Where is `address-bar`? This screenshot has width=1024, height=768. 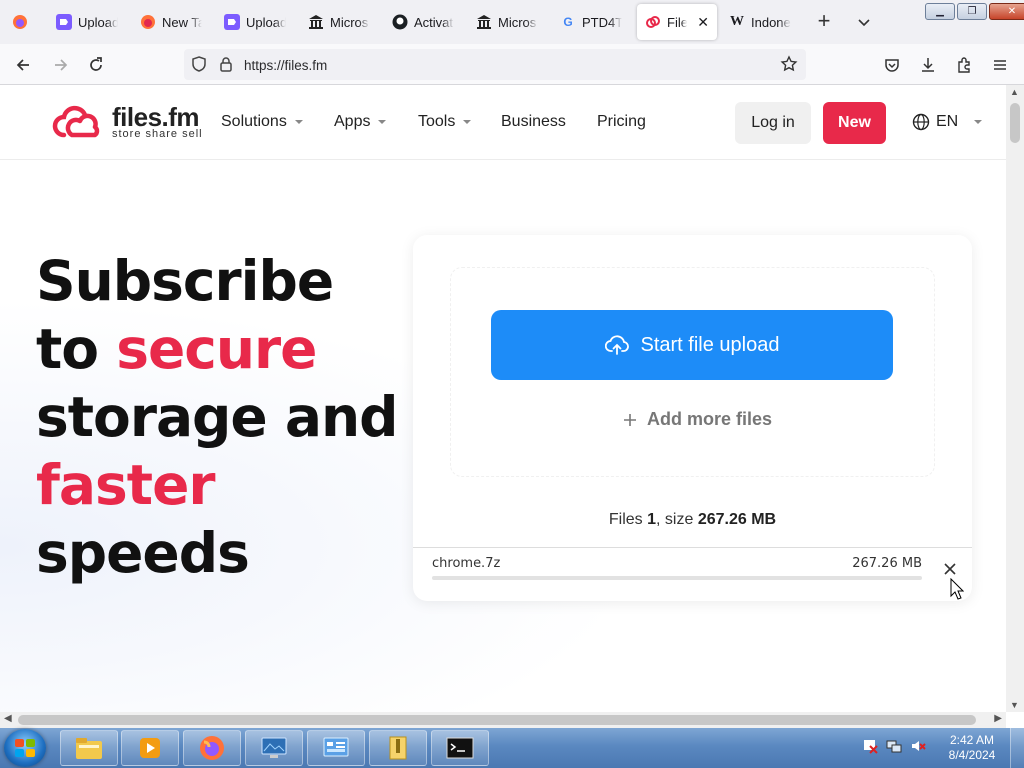
address-bar is located at coordinates (495, 64).